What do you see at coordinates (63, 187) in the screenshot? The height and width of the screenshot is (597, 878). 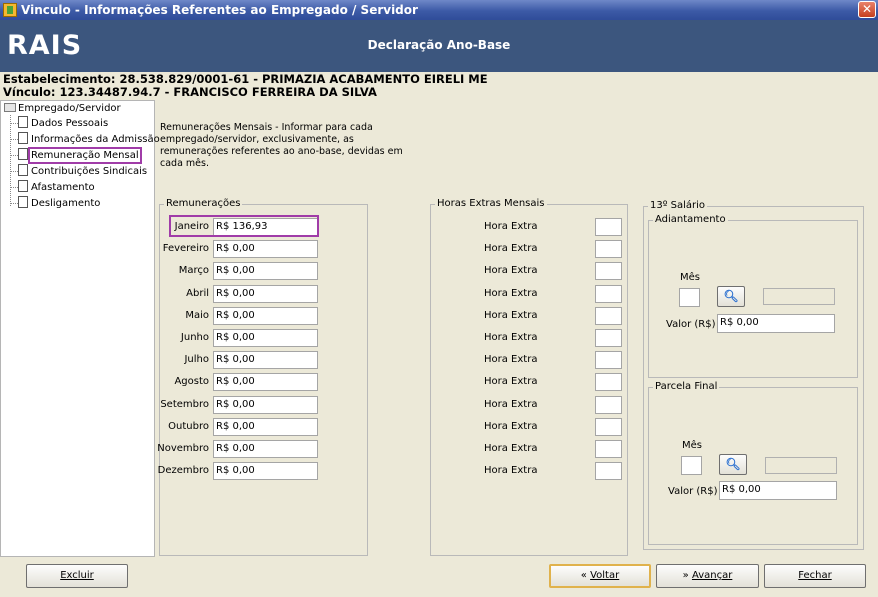 I see `tree-item-label: Afastamento` at bounding box center [63, 187].